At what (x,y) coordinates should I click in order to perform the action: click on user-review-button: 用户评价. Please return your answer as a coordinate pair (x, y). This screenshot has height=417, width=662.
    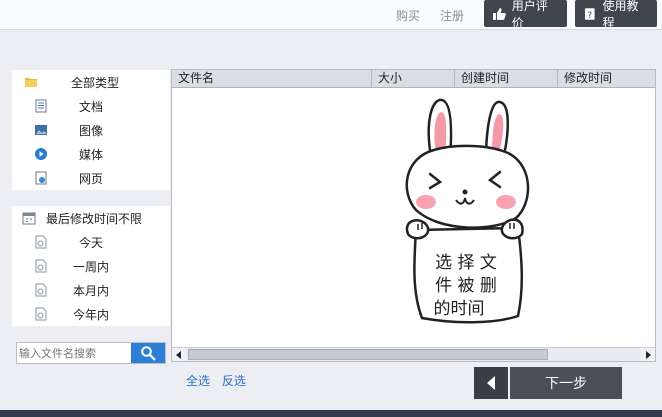
    Looking at the image, I should click on (525, 15).